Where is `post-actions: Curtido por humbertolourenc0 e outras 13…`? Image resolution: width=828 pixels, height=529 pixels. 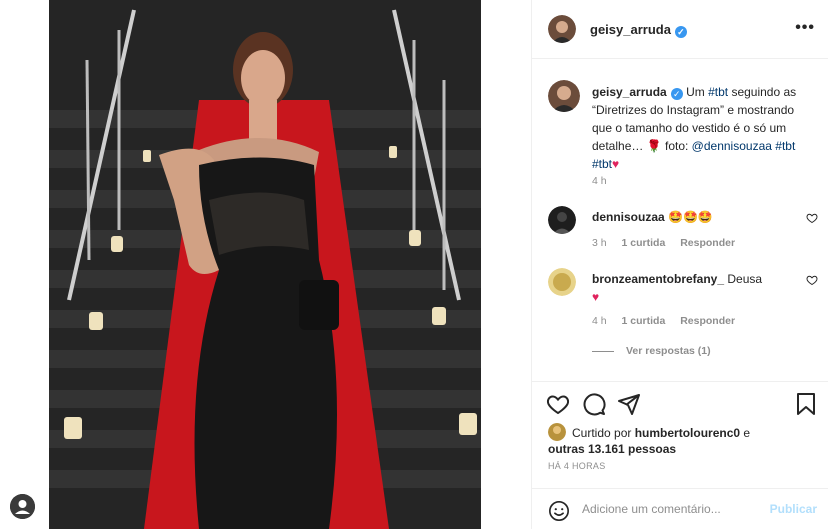
post-actions: Curtido por humbertolourenc0 e outras 13… is located at coordinates (680, 455).